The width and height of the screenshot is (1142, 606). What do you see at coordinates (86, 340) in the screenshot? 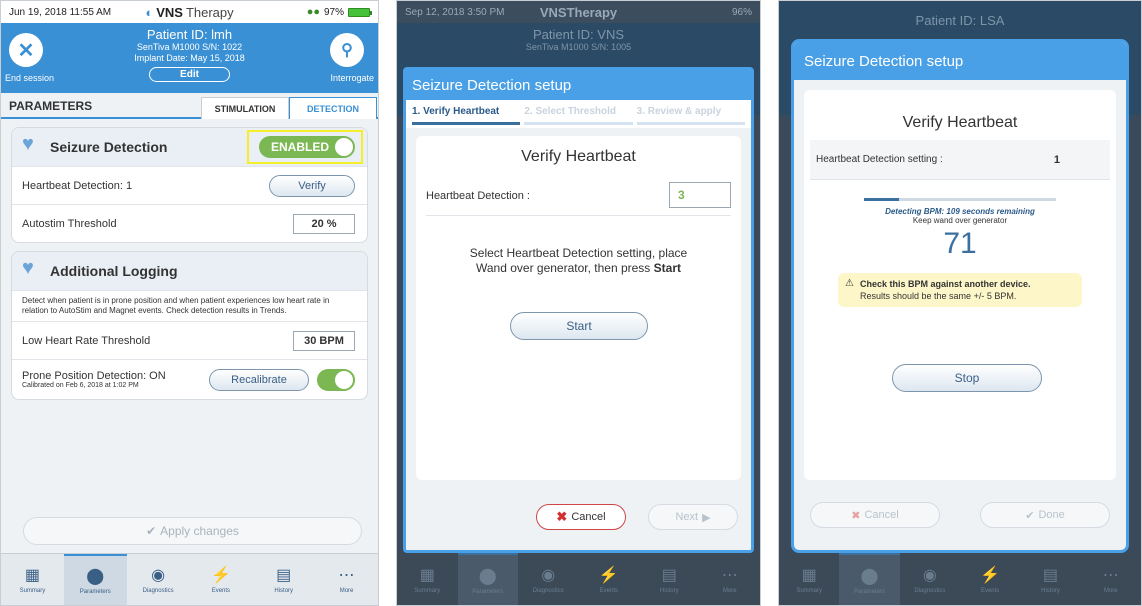
I see `low-heart-rate-label: Low Heart Rate Threshold` at bounding box center [86, 340].